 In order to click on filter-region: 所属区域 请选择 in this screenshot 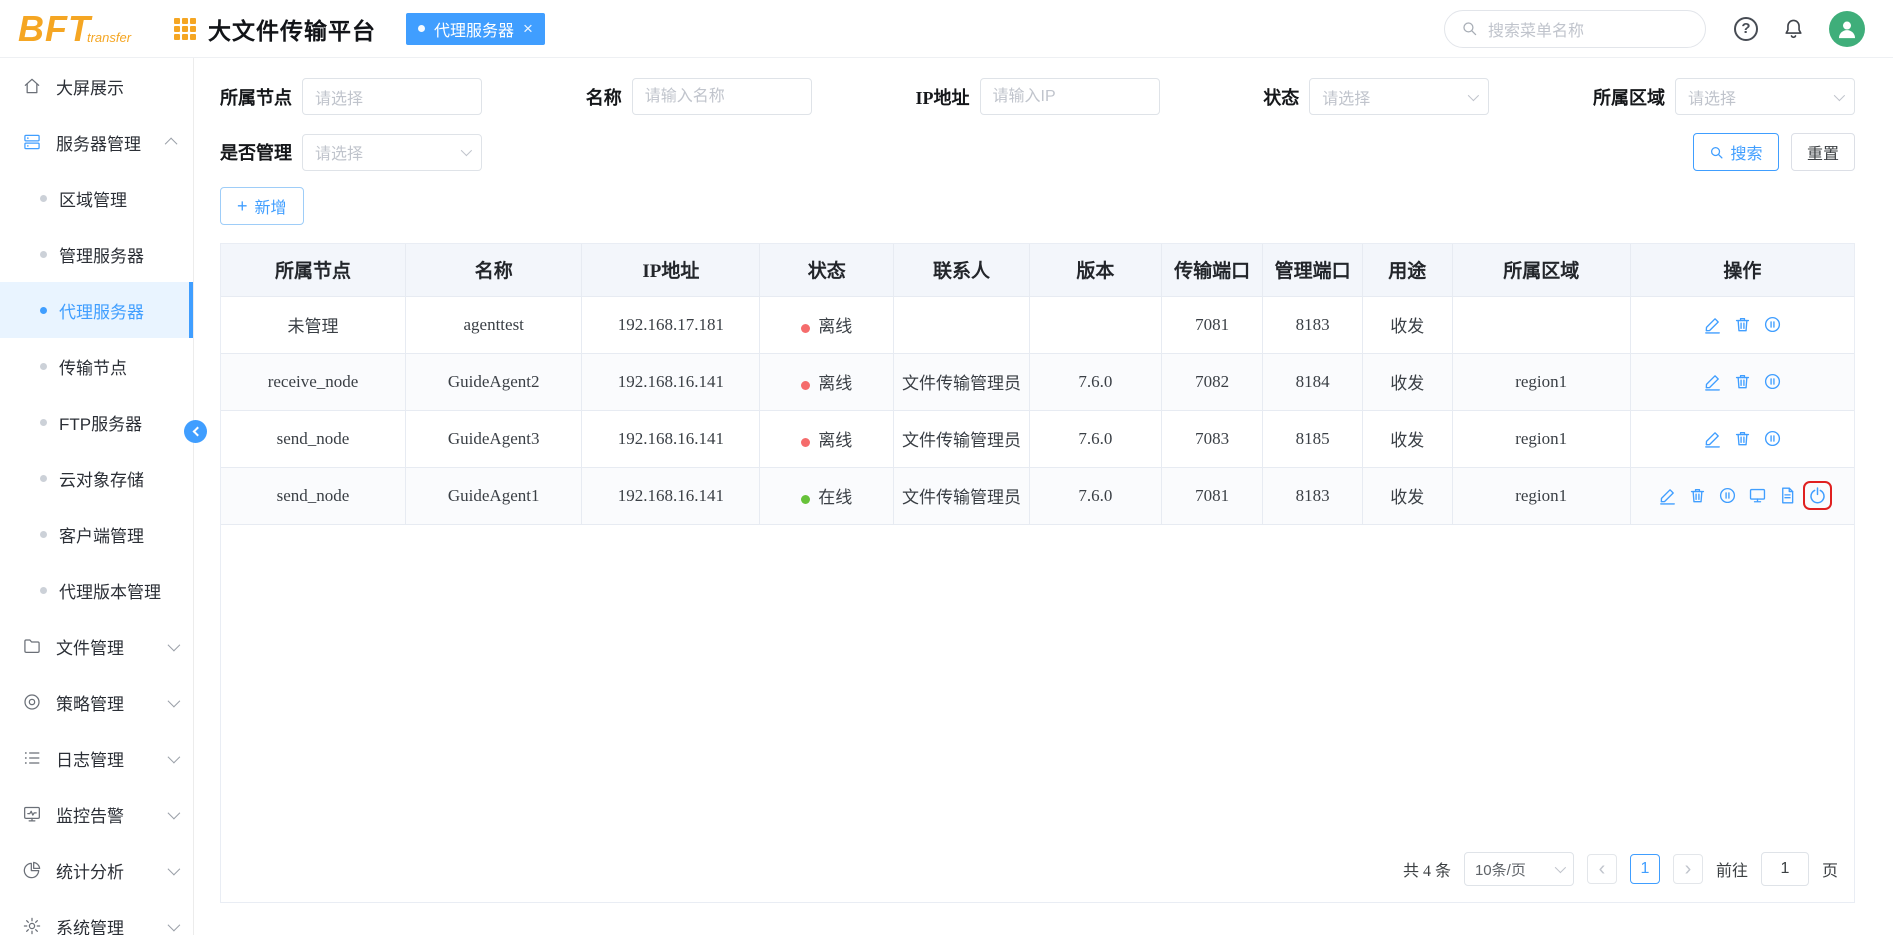, I will do `click(1724, 96)`.